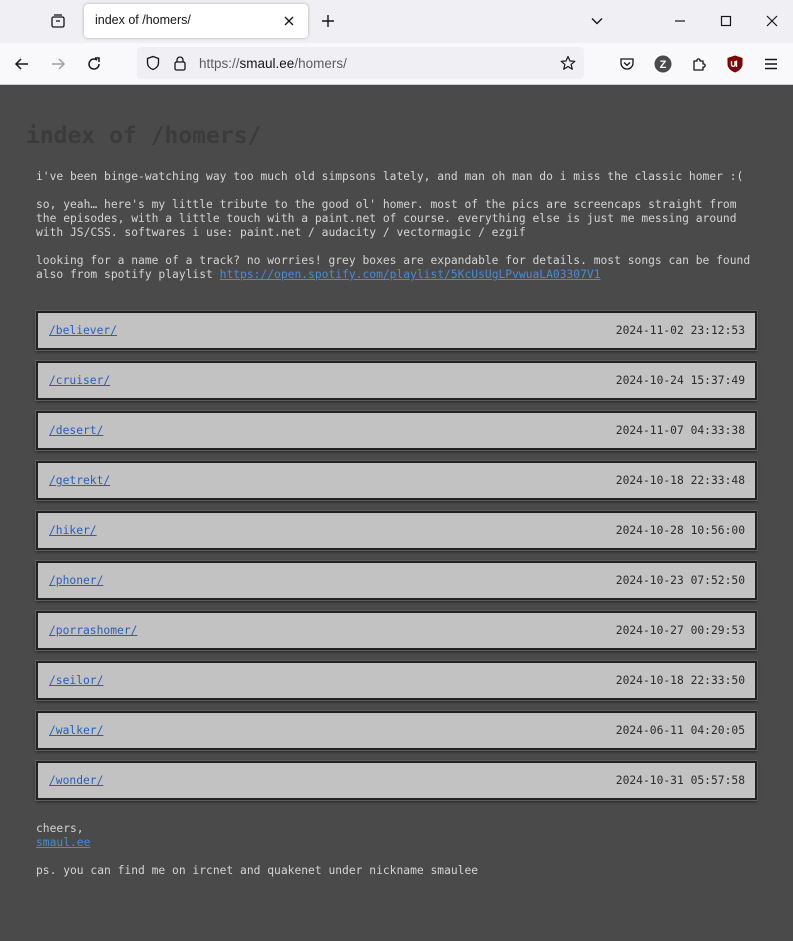 The width and height of the screenshot is (793, 941). I want to click on page-title: index of /homers/, so click(144, 136).